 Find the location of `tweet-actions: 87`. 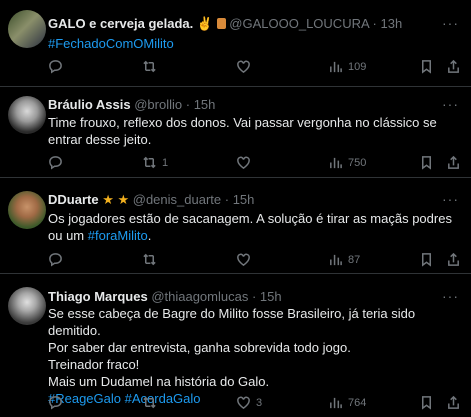

tweet-actions: 87 is located at coordinates (255, 261).